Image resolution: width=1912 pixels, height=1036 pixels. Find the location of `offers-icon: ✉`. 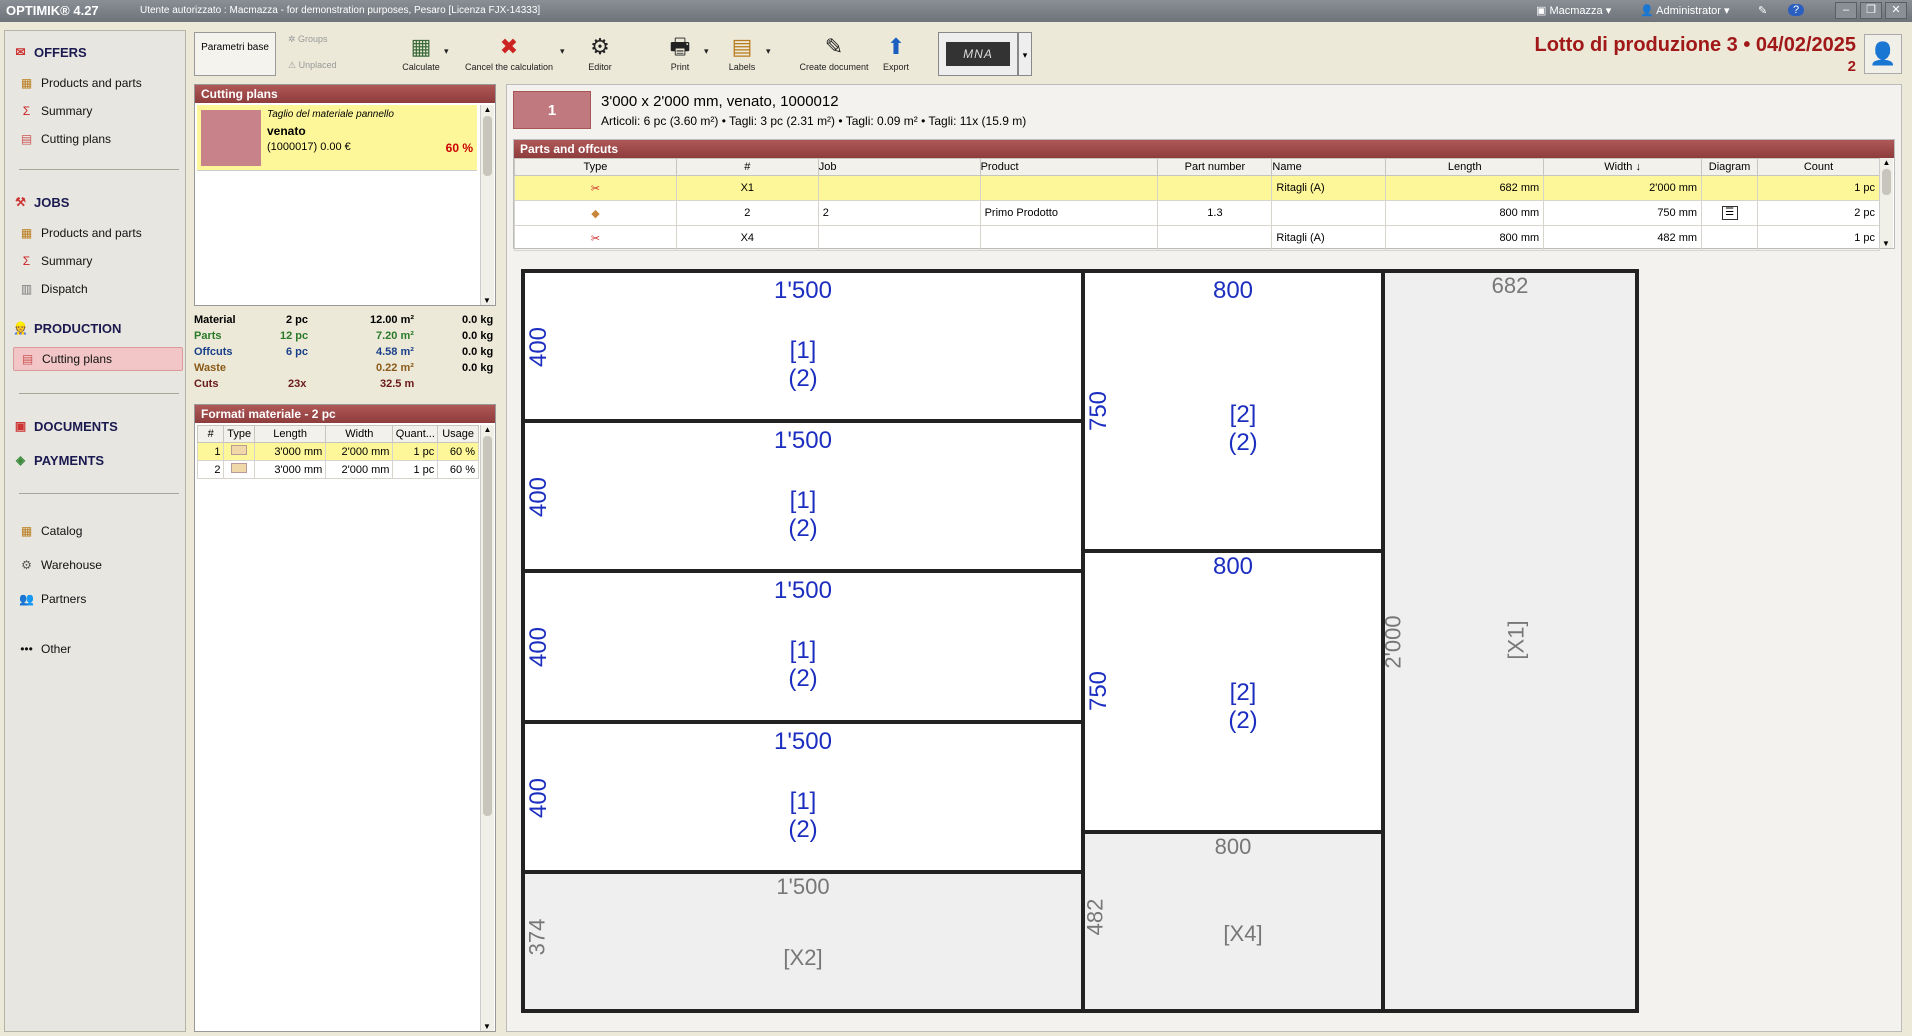

offers-icon: ✉ is located at coordinates (20, 52).